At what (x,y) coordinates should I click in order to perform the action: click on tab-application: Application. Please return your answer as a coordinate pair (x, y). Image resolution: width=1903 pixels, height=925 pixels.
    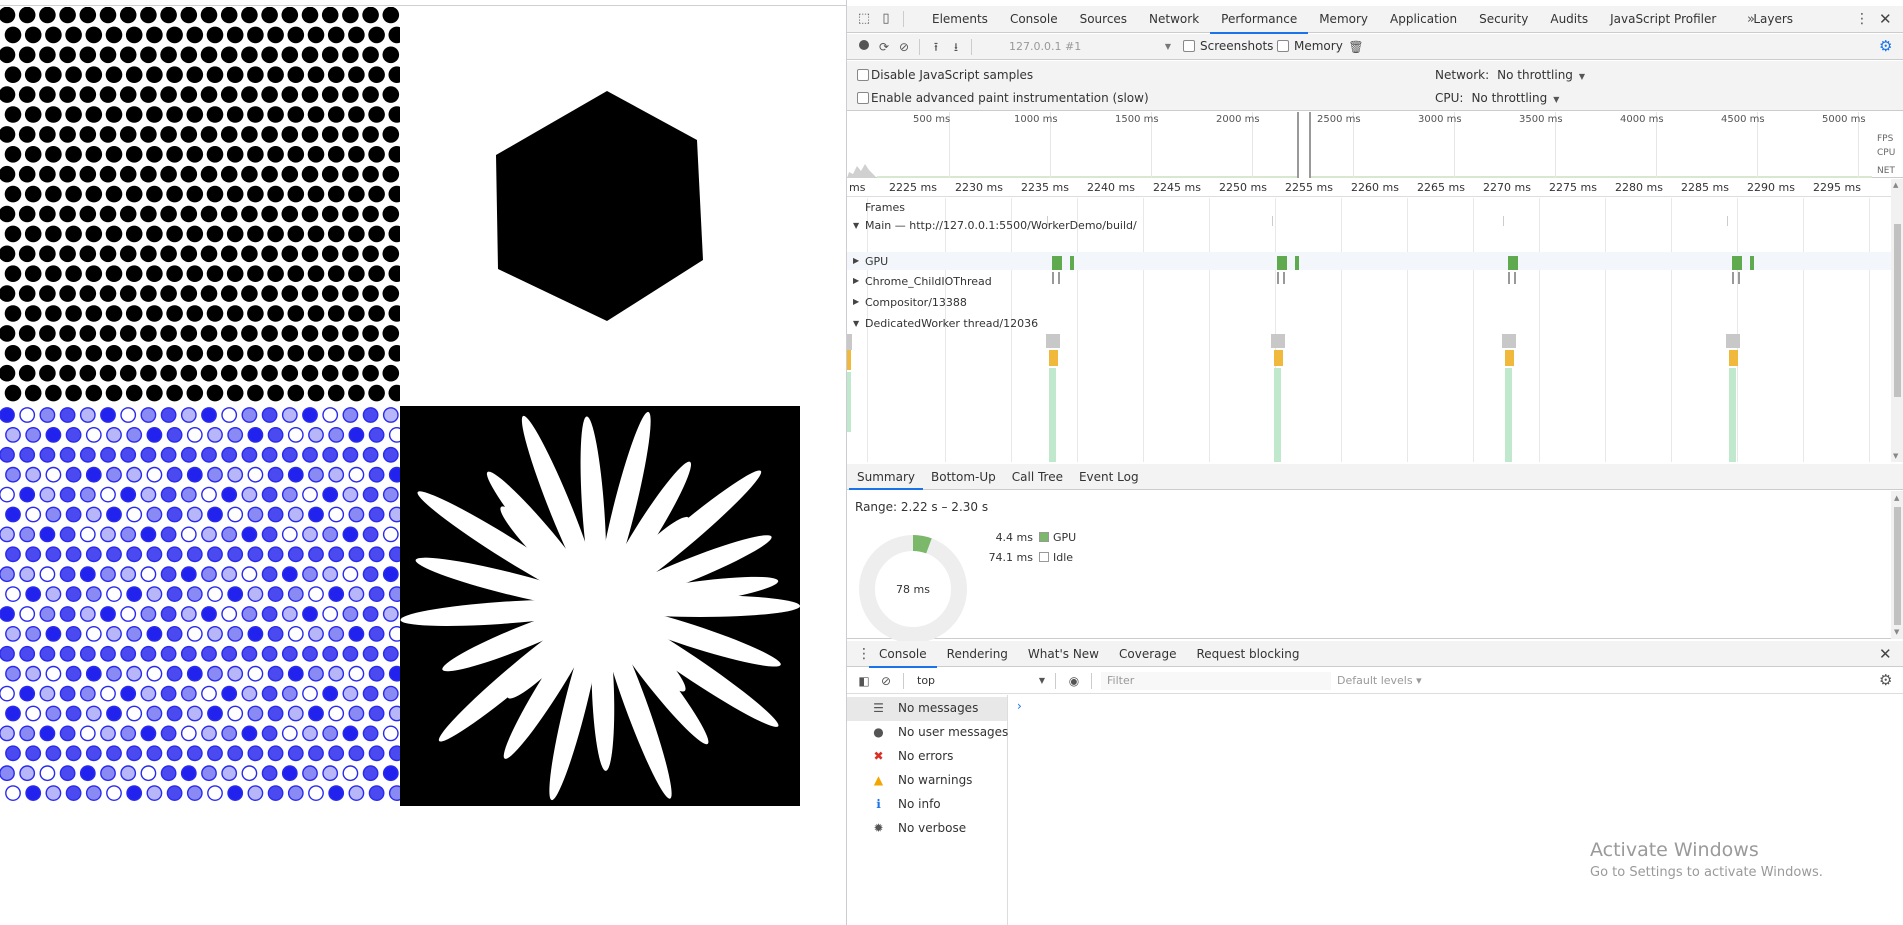
    Looking at the image, I should click on (1423, 19).